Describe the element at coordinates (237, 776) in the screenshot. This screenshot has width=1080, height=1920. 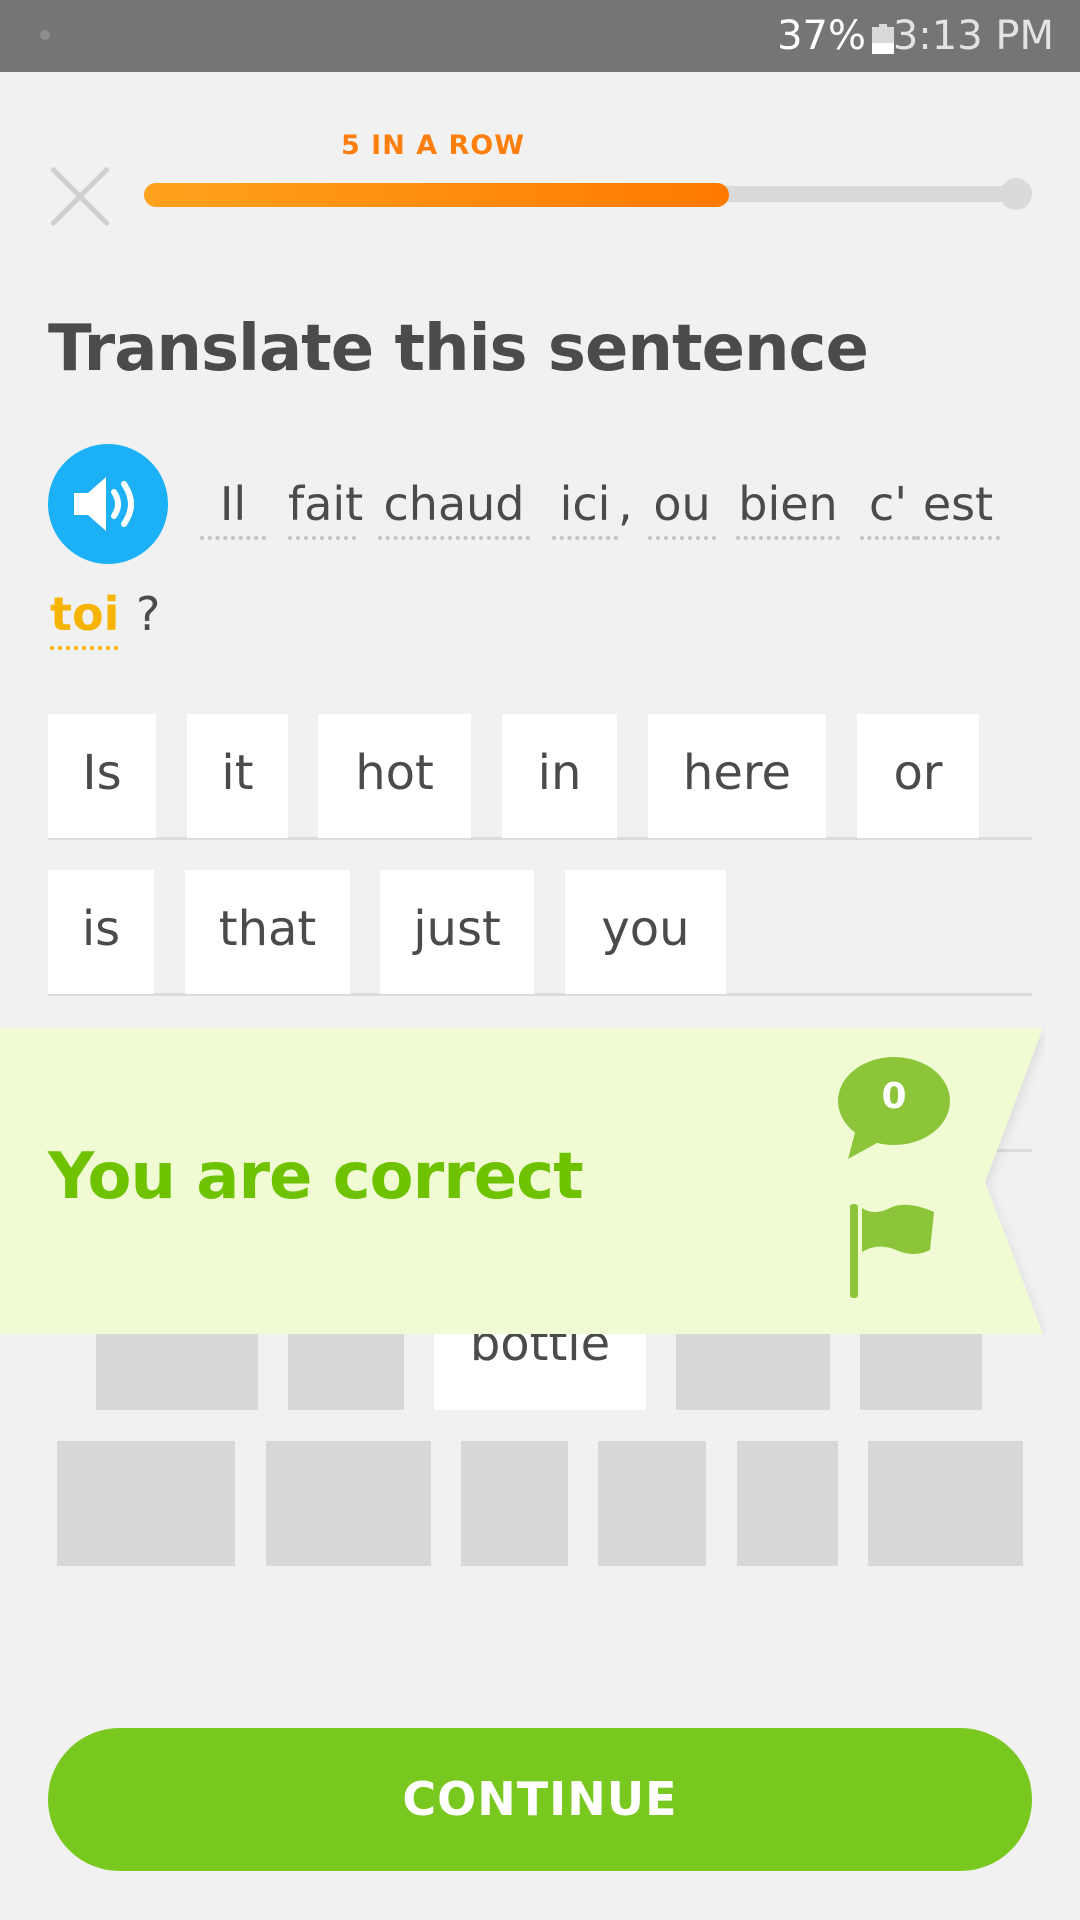
I see `answer-tile: it` at that location.